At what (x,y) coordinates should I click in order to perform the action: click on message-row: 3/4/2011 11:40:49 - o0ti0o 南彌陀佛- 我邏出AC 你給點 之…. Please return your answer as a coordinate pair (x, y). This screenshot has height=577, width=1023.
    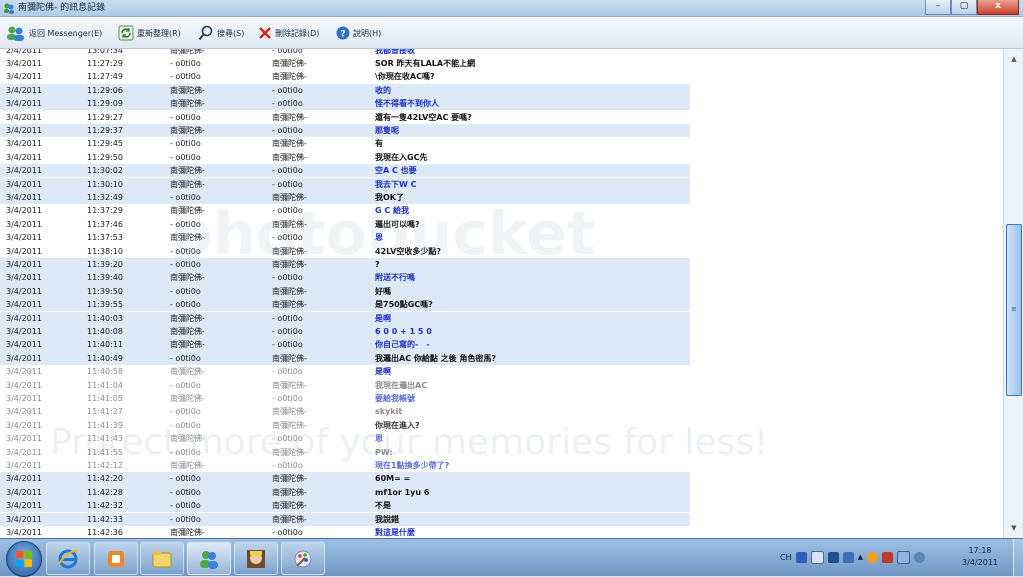
    Looking at the image, I should click on (345, 358).